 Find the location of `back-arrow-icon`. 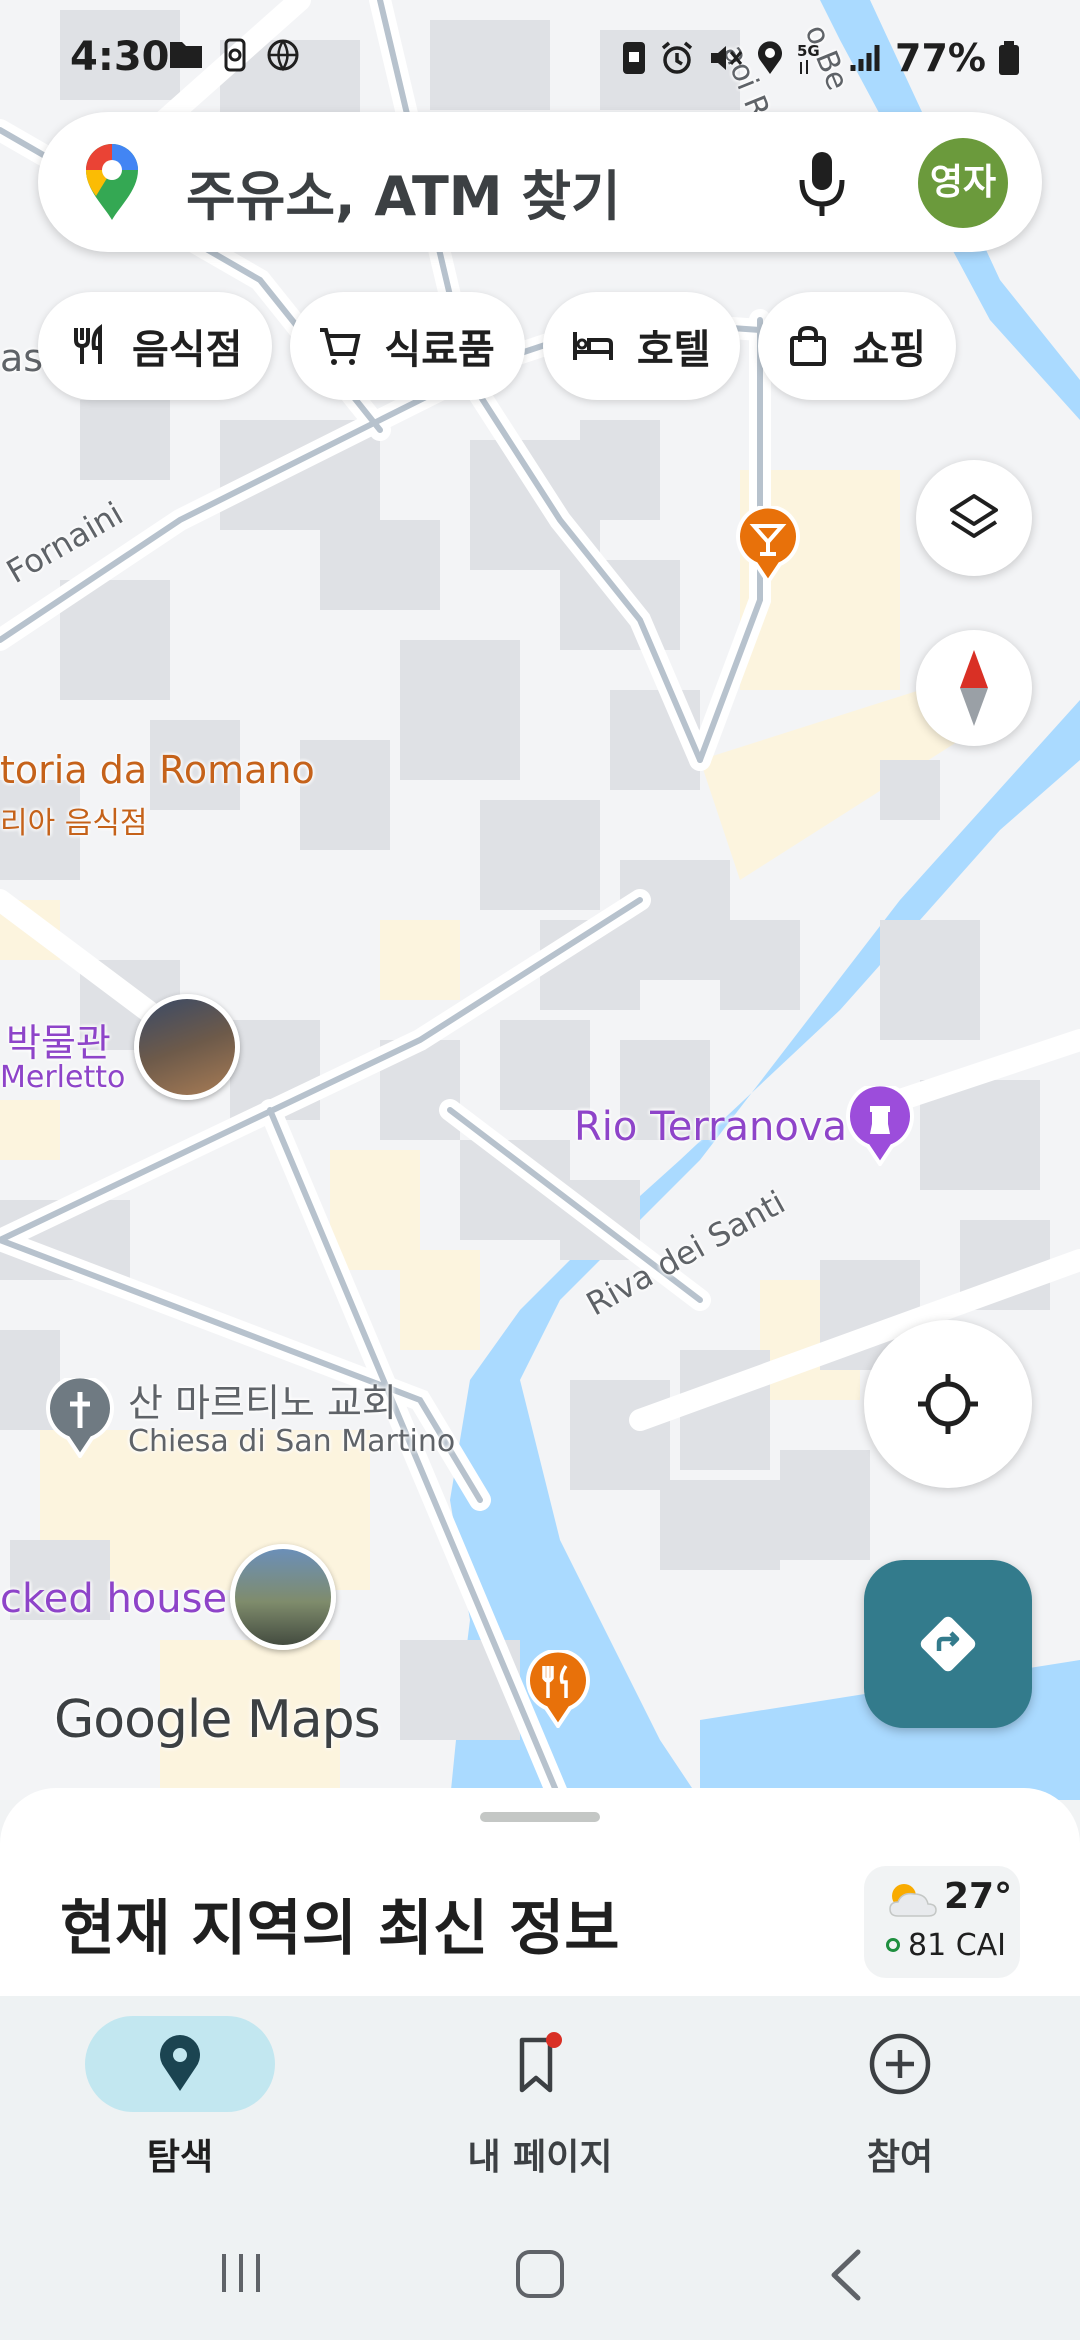

back-arrow-icon is located at coordinates (846, 2275).